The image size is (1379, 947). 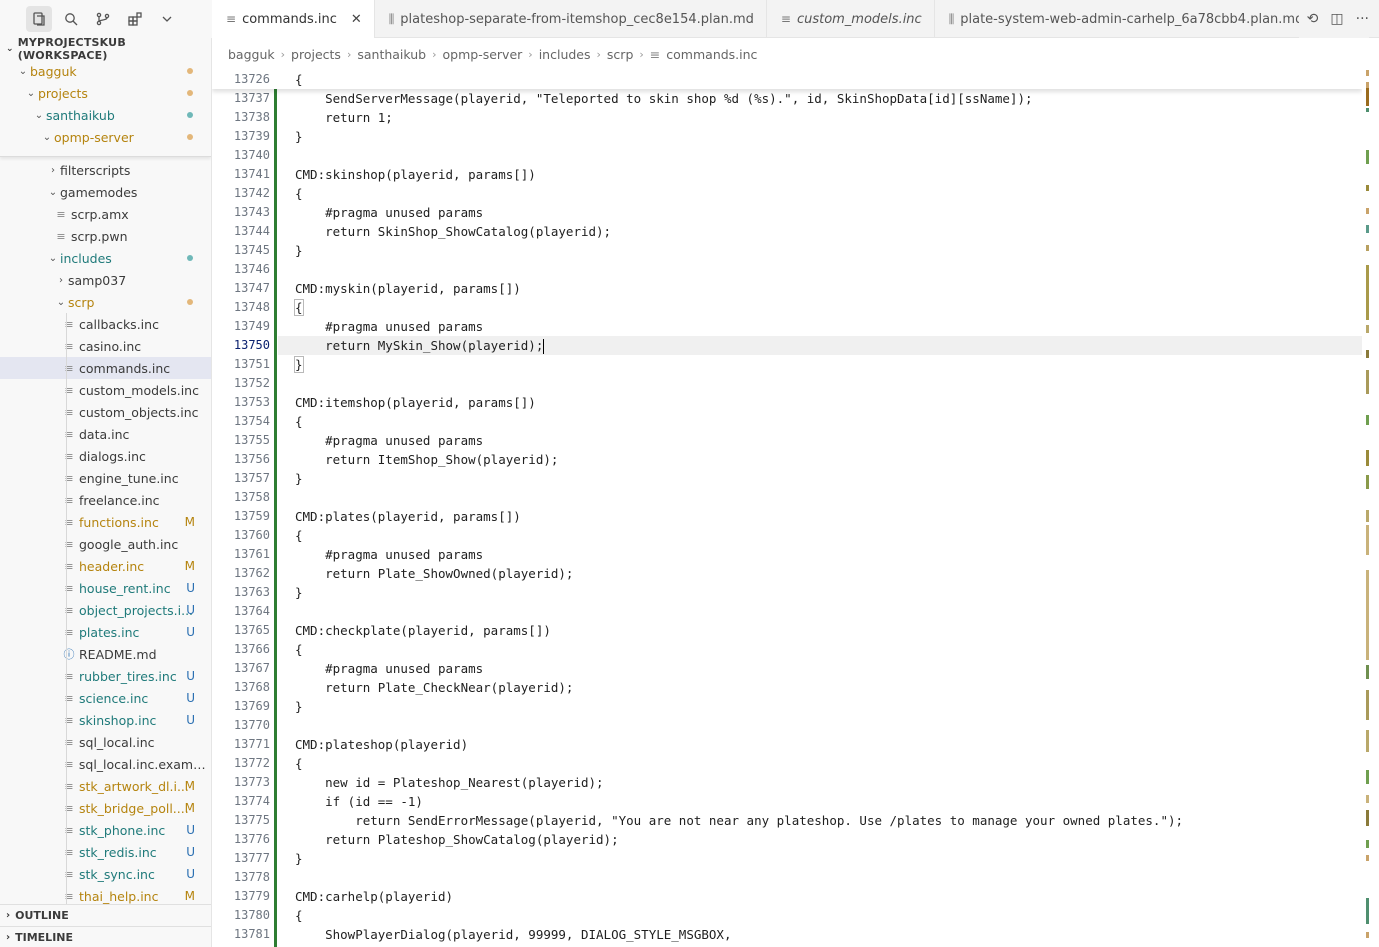 What do you see at coordinates (828, 459) in the screenshot?
I see `code-line: return ItemShop_Show(playerid);` at bounding box center [828, 459].